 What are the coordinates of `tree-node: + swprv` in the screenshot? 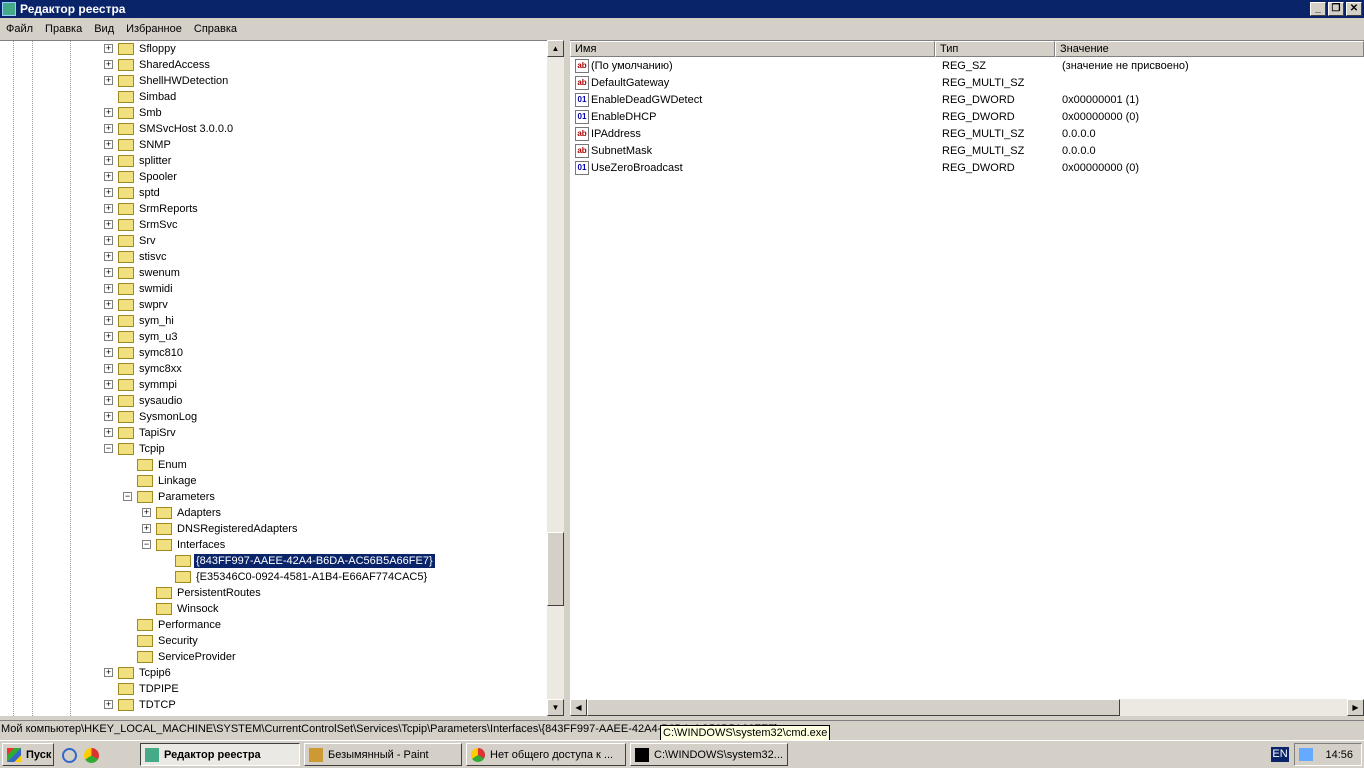 It's located at (273, 305).